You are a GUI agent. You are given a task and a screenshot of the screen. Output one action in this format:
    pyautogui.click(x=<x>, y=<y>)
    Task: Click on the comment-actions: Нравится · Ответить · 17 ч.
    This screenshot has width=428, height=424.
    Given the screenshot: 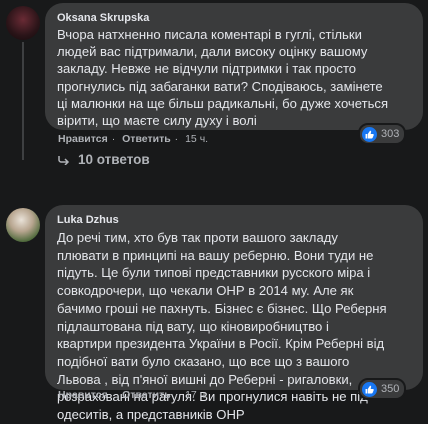 What is the action you would take?
    pyautogui.click(x=135, y=395)
    